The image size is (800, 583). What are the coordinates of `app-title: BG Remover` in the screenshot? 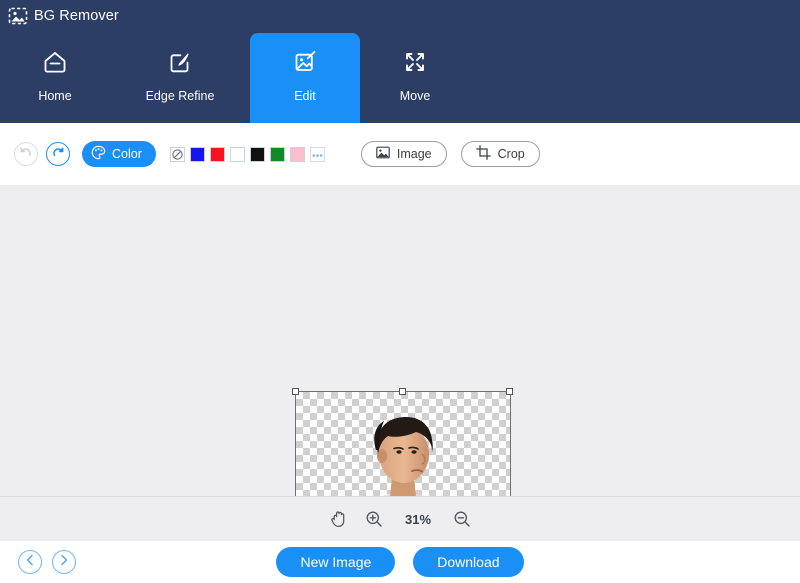 It's located at (76, 16).